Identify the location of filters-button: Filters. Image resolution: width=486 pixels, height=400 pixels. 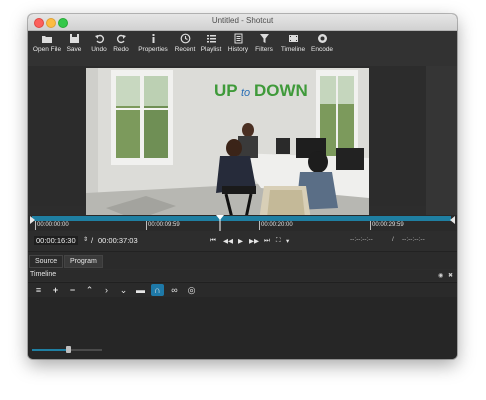
(264, 43).